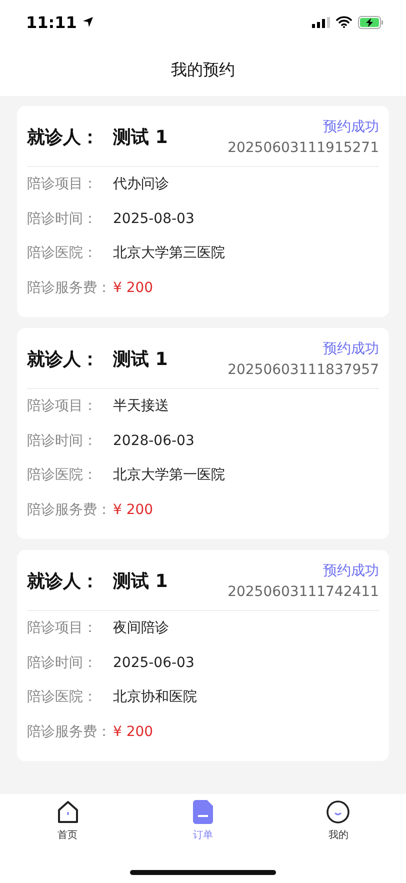 This screenshot has width=406, height=883. I want to click on tab-bar-item: 首页, so click(68, 823).